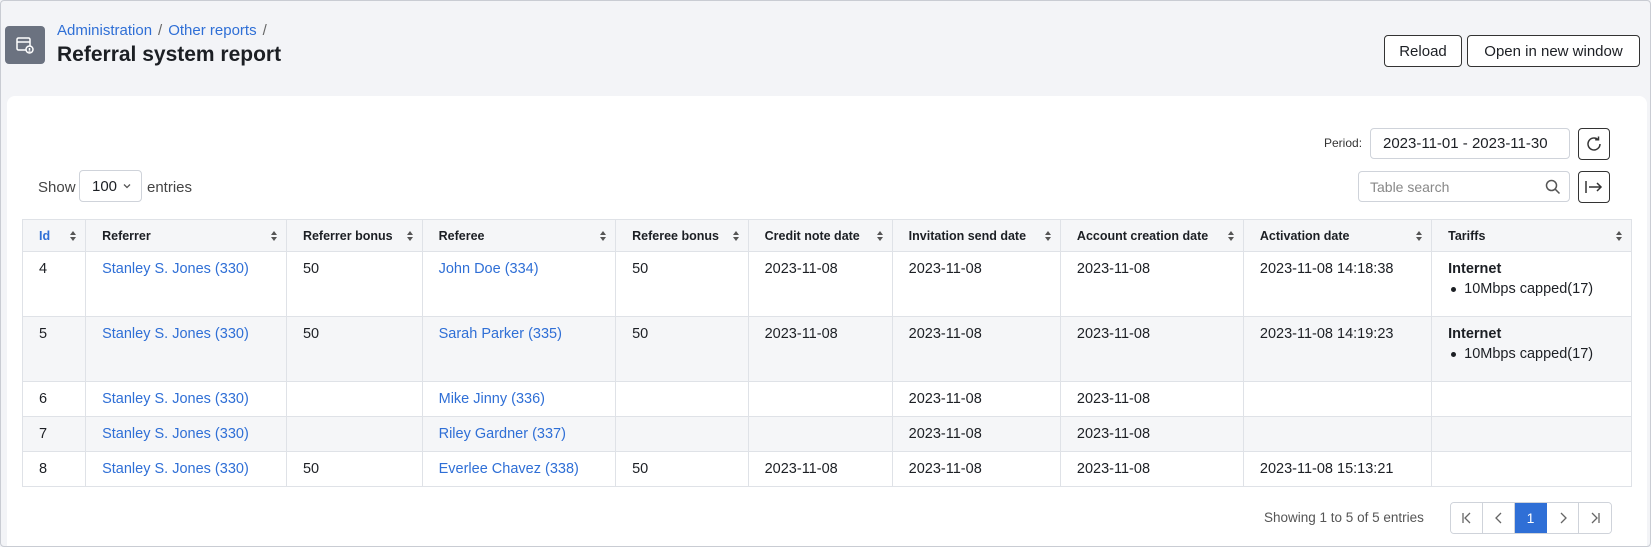  Describe the element at coordinates (1337, 469) in the screenshot. I see `cell-activation-date: 2023-11-08 15:13:21` at that location.